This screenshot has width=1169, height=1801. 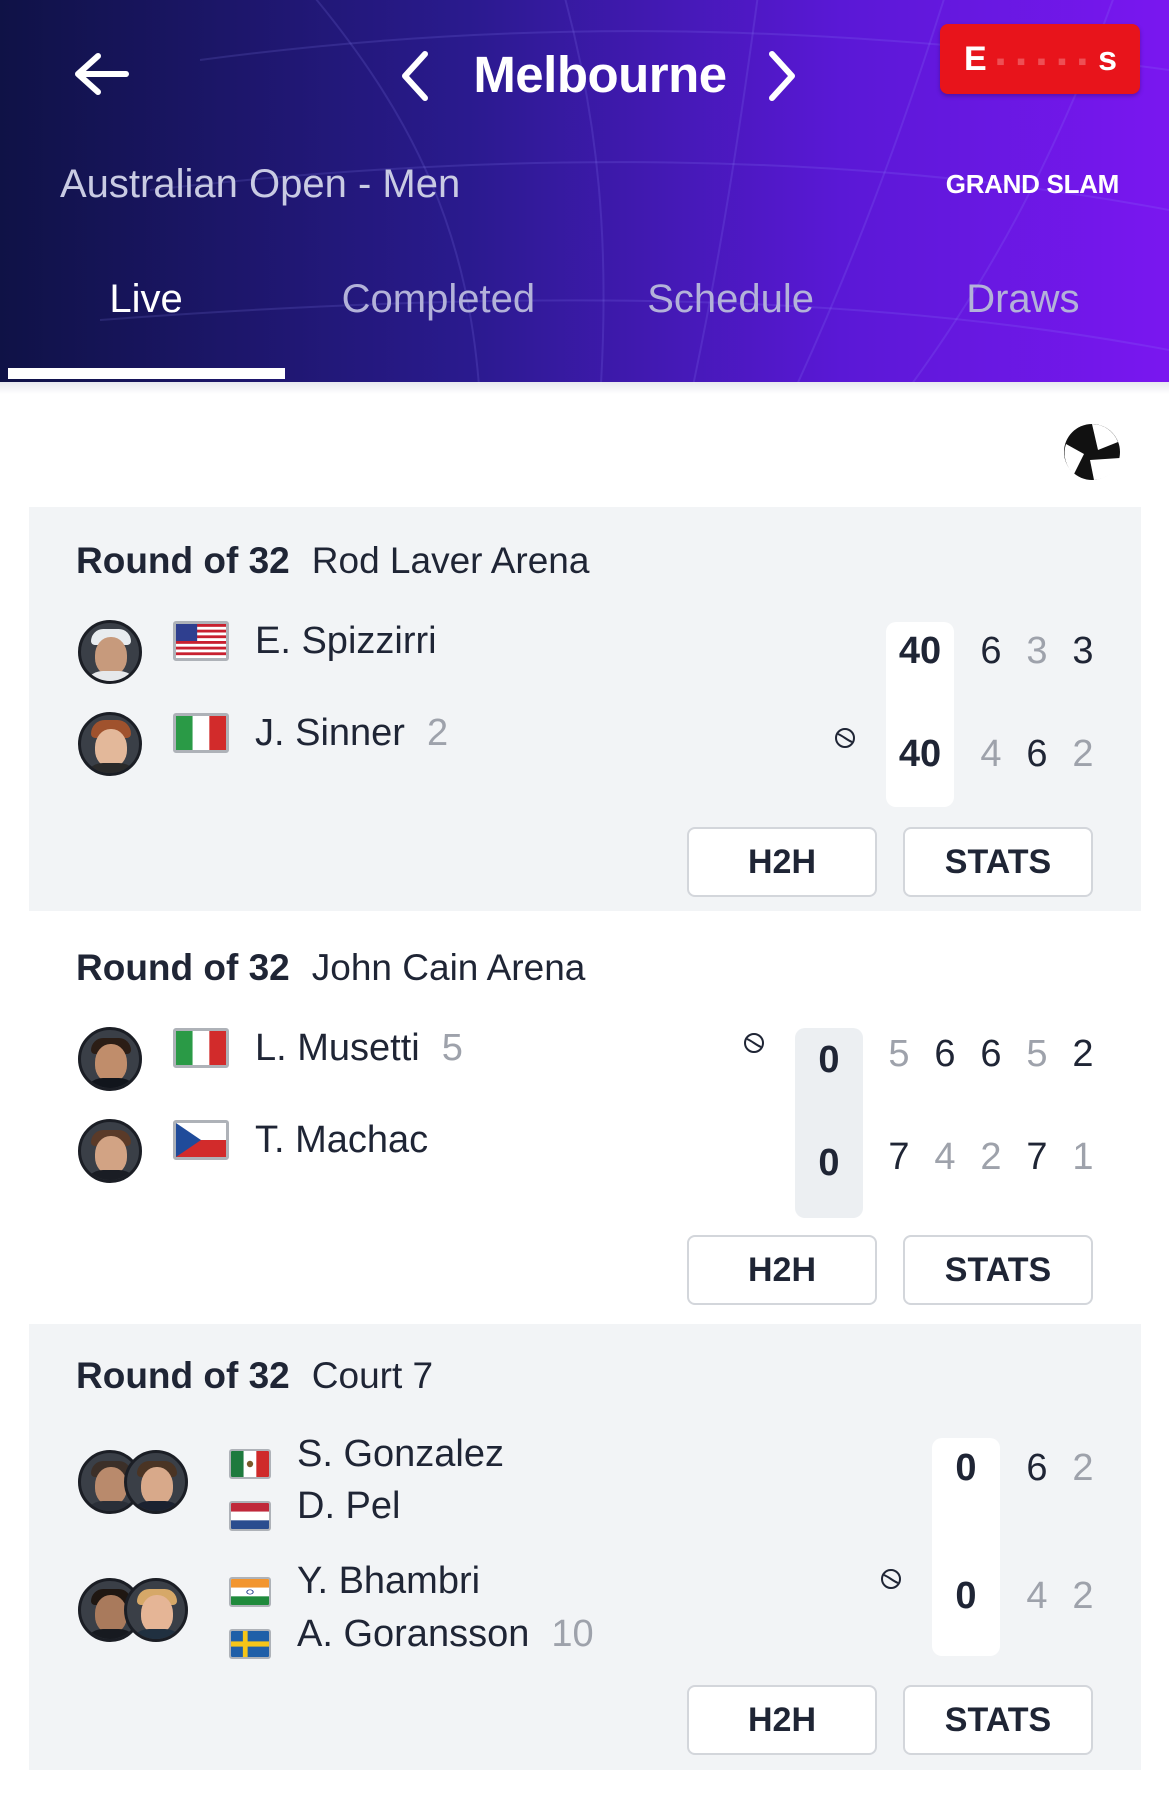 I want to click on sweden-flag-icon, so click(x=250, y=1644).